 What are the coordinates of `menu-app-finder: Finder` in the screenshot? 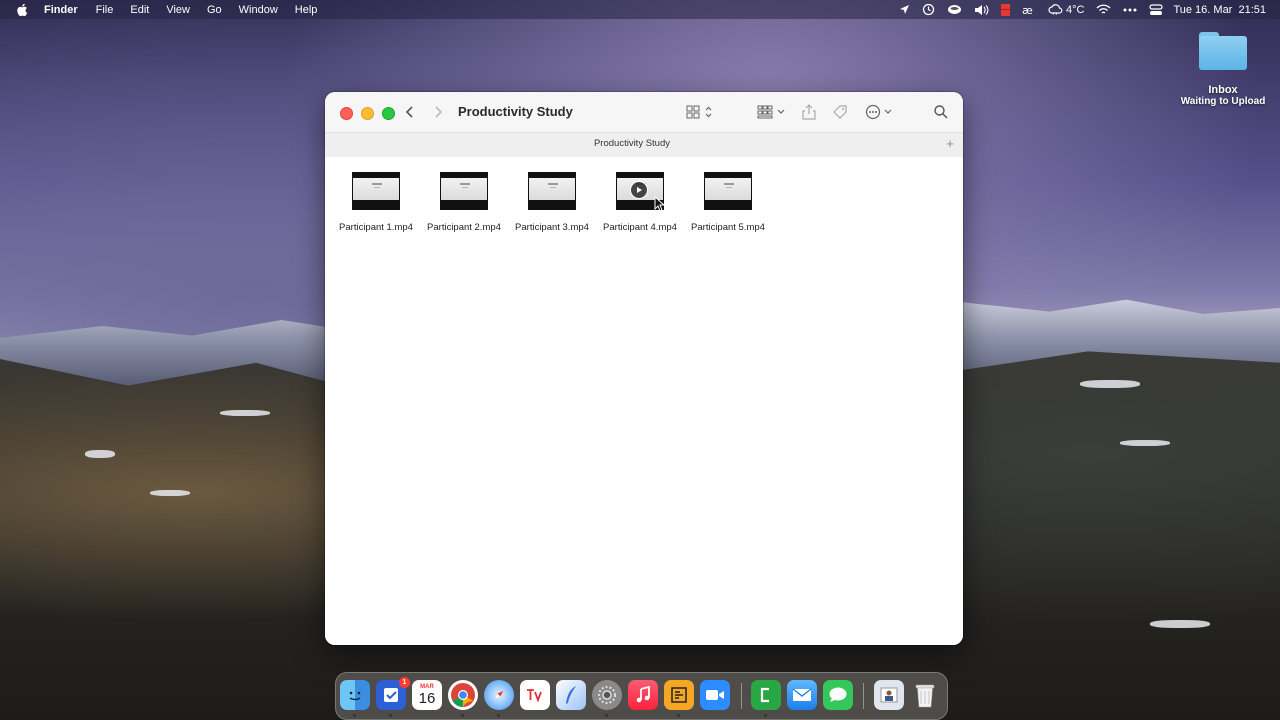 It's located at (61, 10).